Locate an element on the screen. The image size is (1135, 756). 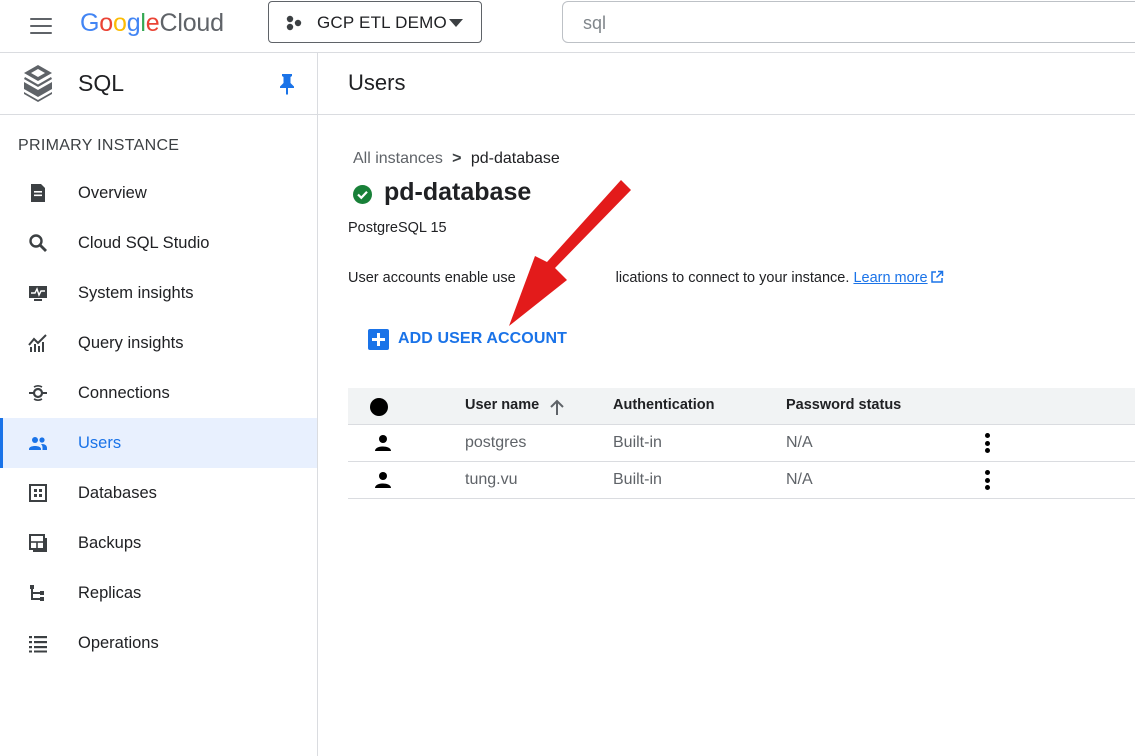
top-bar: GoogleCloud GCP ETL DEMO is located at coordinates (567, 26).